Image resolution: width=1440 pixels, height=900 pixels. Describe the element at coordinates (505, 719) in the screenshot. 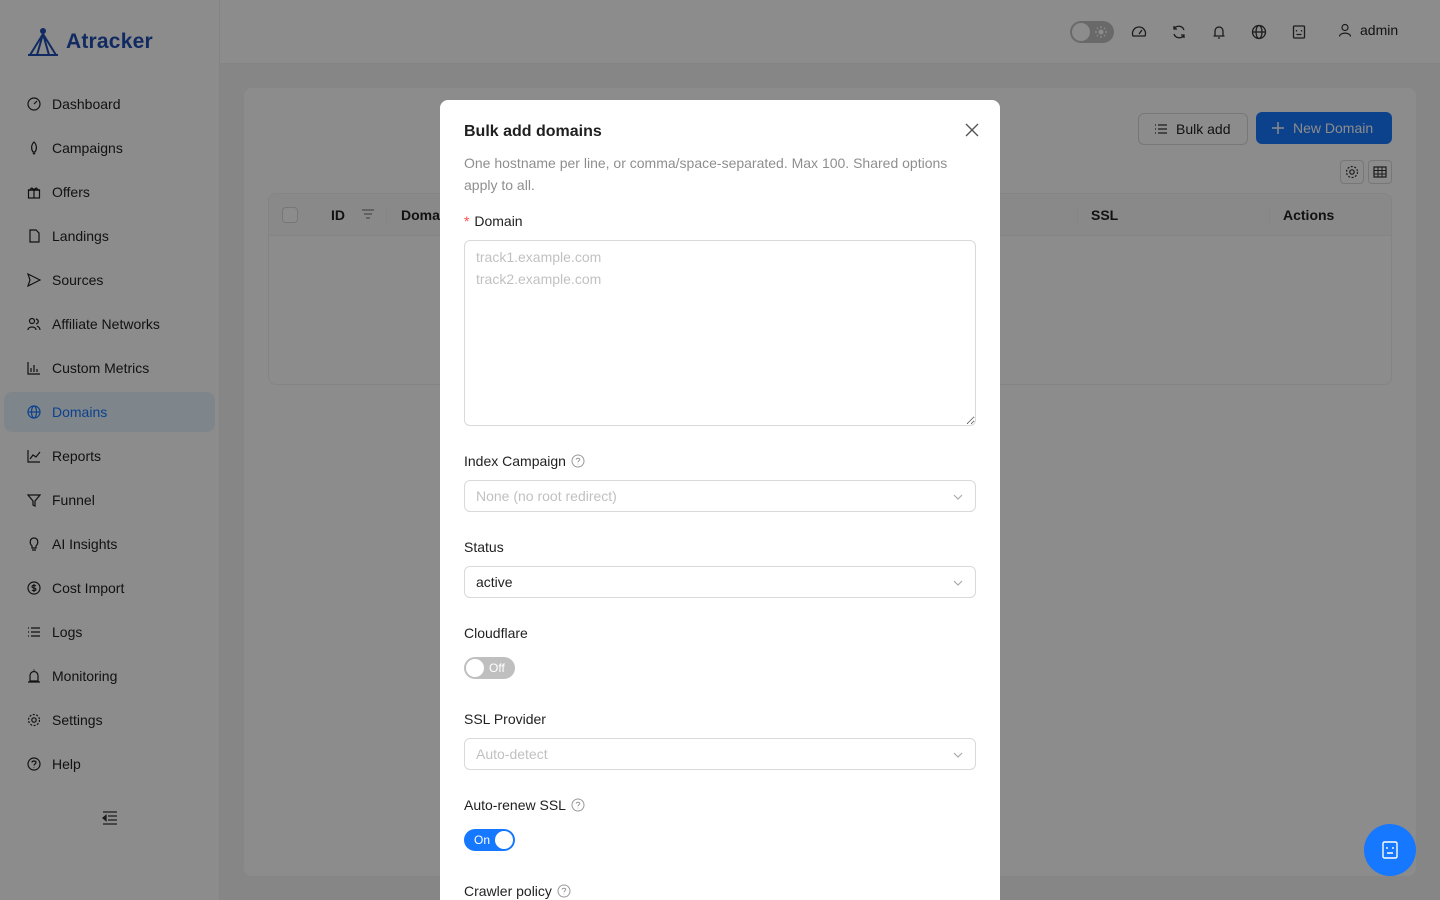

I see `ssl-provider-label: SSL Provider` at that location.